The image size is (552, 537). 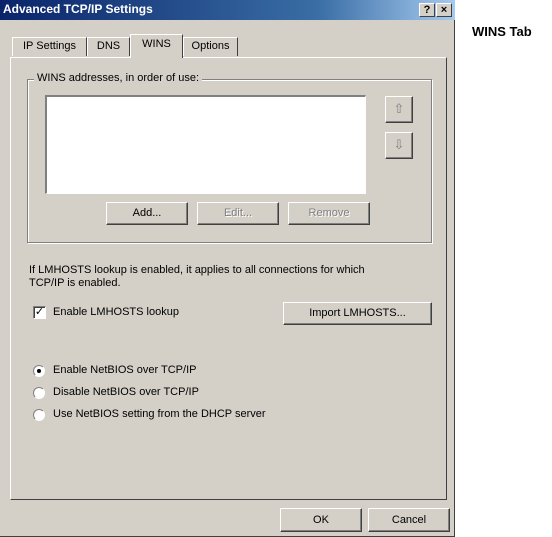 What do you see at coordinates (49, 46) in the screenshot?
I see `tab-ip-settings: IP Settings` at bounding box center [49, 46].